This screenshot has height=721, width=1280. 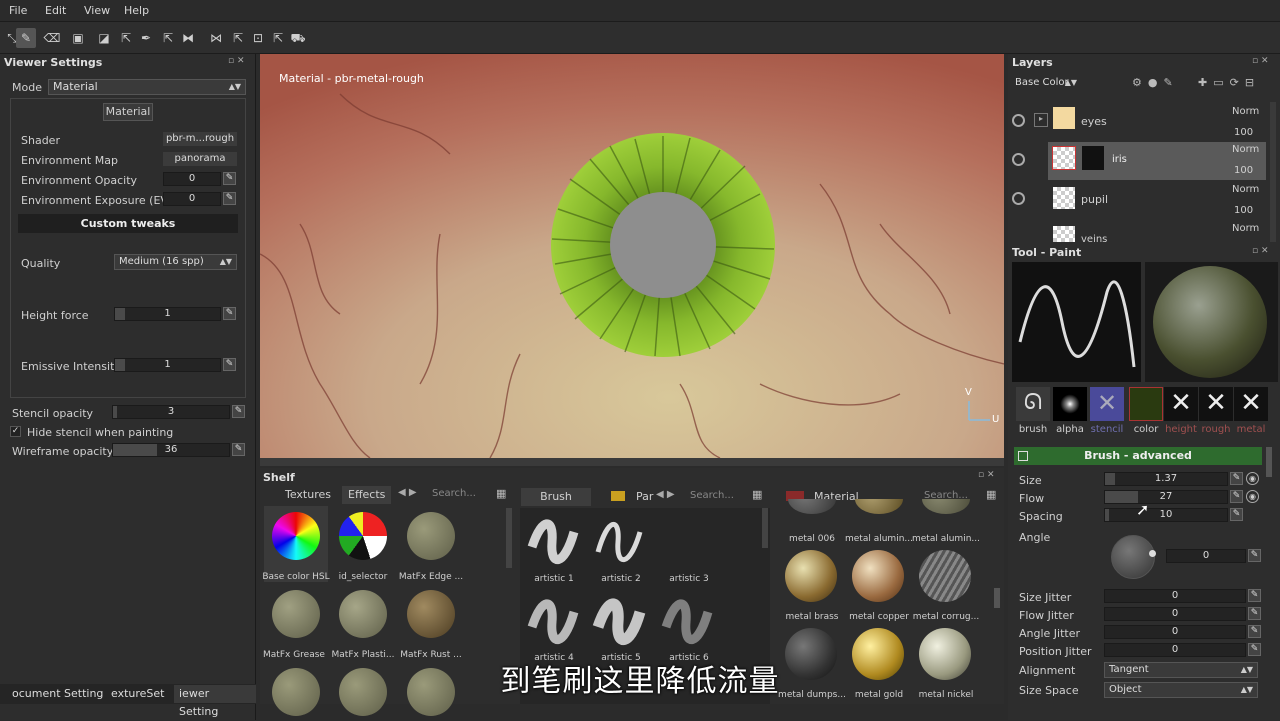 What do you see at coordinates (26, 38) in the screenshot?
I see `paint-brush-icon: ✎` at bounding box center [26, 38].